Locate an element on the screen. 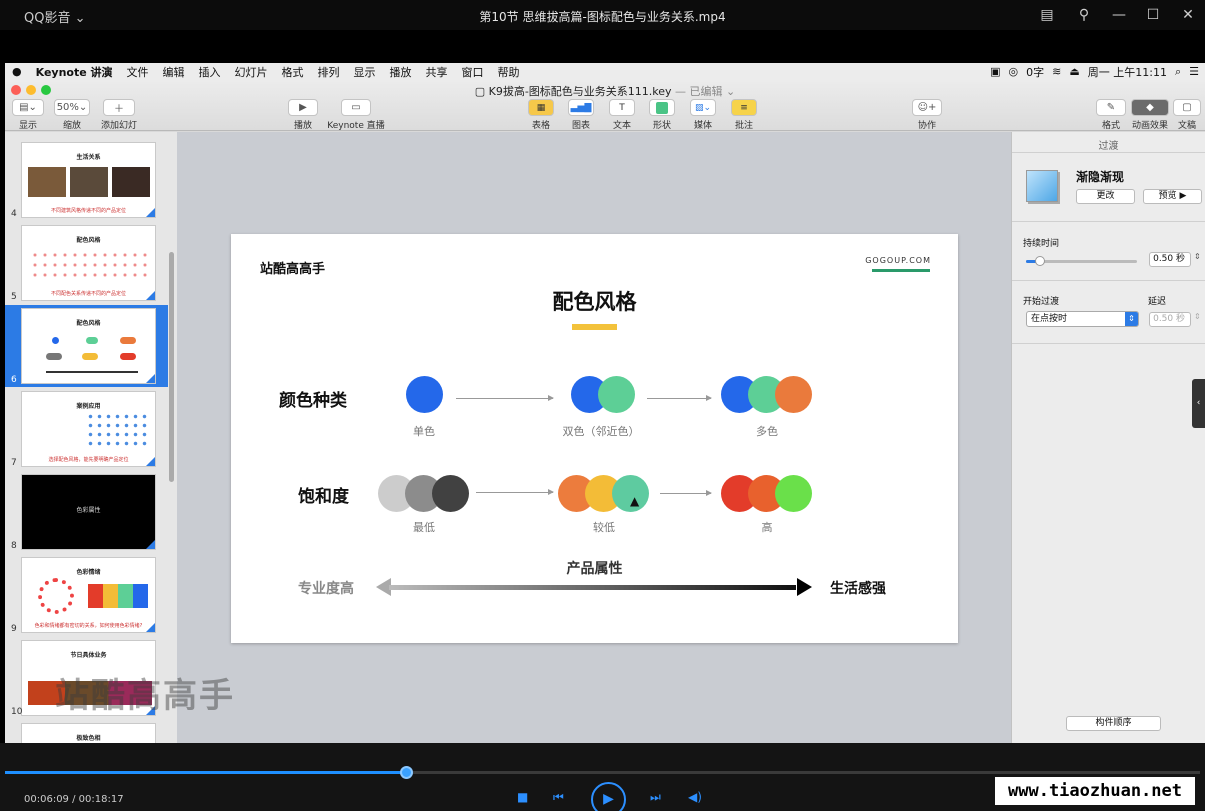  build-order-button: 构件顺序 is located at coordinates (1113, 723).